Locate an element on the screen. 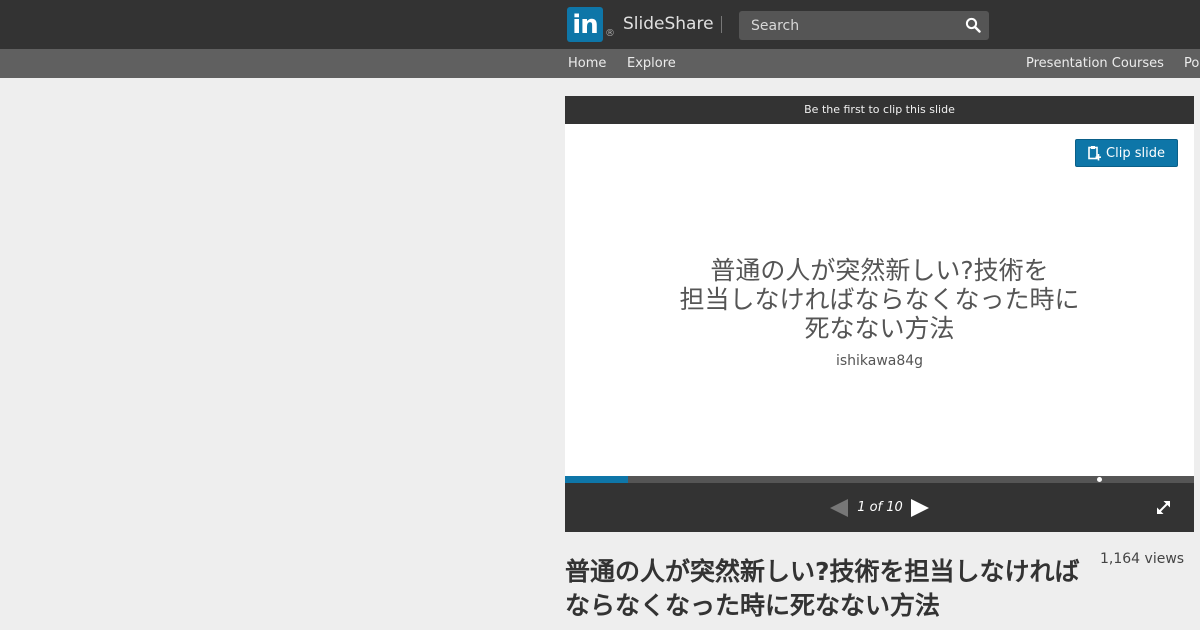  player-controls: 1 of 10 is located at coordinates (879, 507).